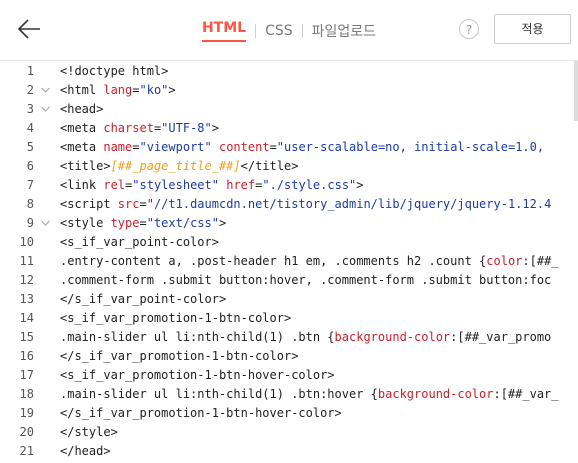  What do you see at coordinates (182, 223) in the screenshot?
I see `code-string: "text/css"` at bounding box center [182, 223].